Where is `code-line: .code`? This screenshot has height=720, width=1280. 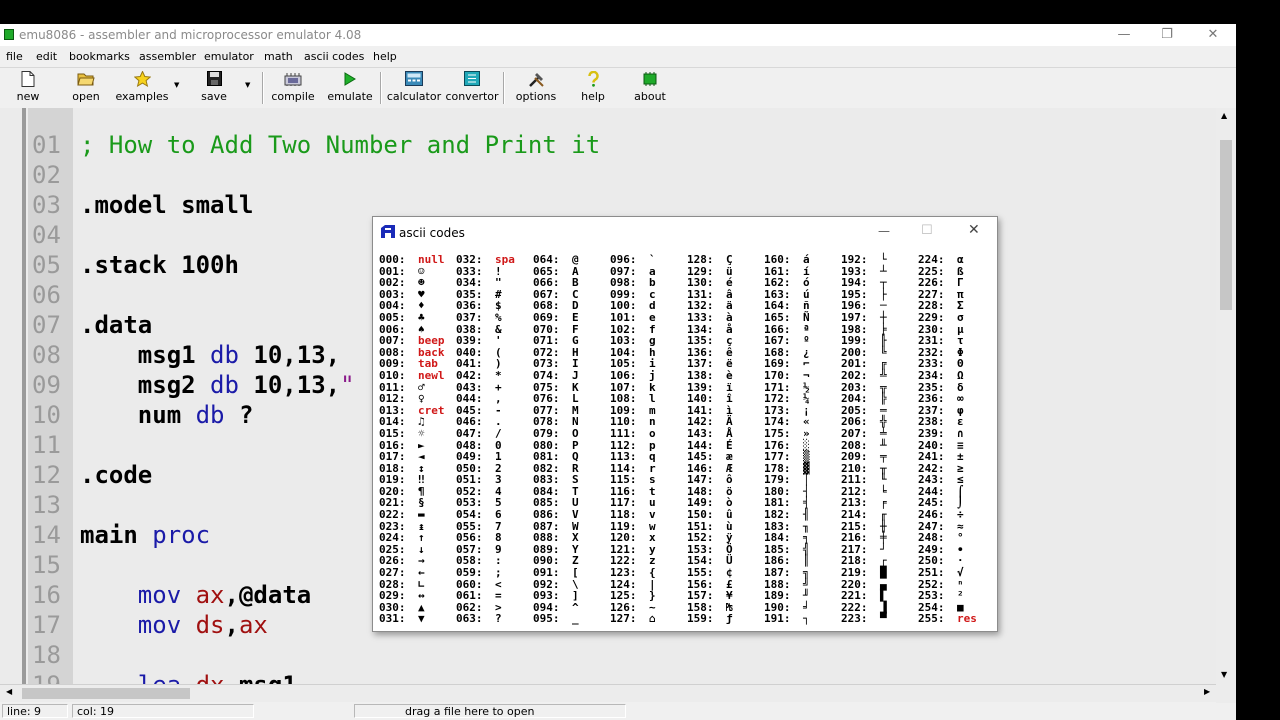
code-line: .code is located at coordinates (116, 475).